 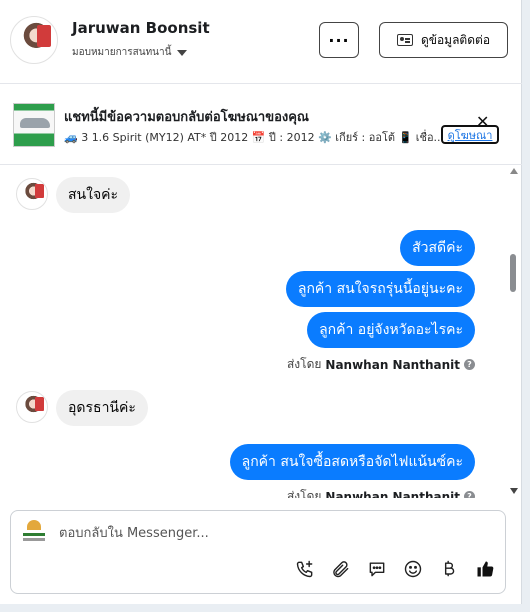 I want to click on view-ad-link: ดูโฆษณา, so click(x=470, y=134).